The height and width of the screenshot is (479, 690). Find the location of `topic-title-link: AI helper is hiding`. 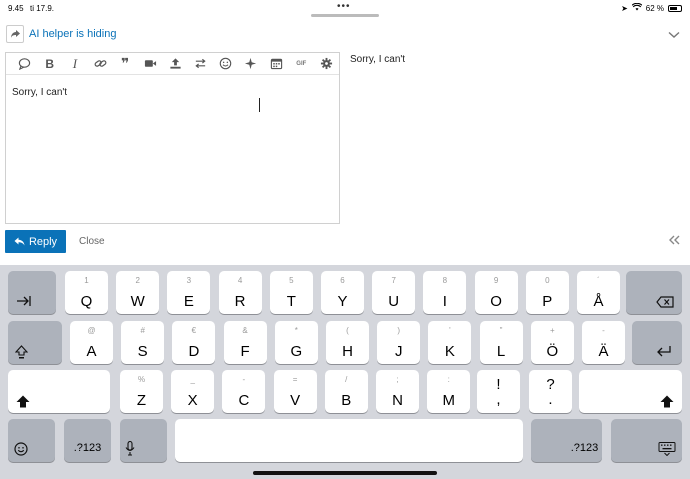

topic-title-link: AI helper is hiding is located at coordinates (72, 34).